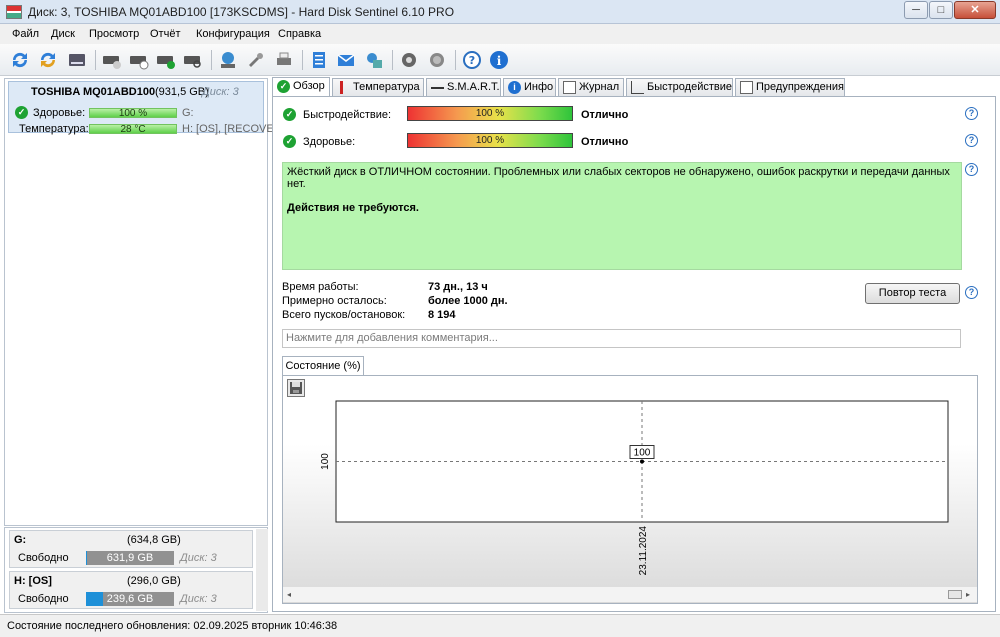 The image size is (1000, 637). I want to click on tab-health-chart: Состояние (%), so click(323, 365).